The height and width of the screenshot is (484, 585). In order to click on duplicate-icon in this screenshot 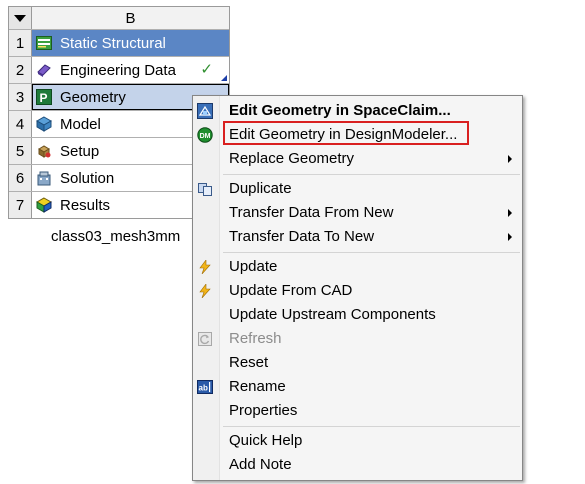, I will do `click(205, 189)`.